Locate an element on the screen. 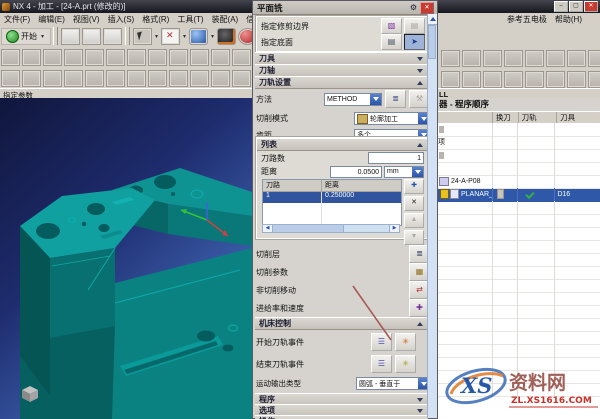 This screenshot has width=600, height=419. maximize-button: ▢ is located at coordinates (576, 6).